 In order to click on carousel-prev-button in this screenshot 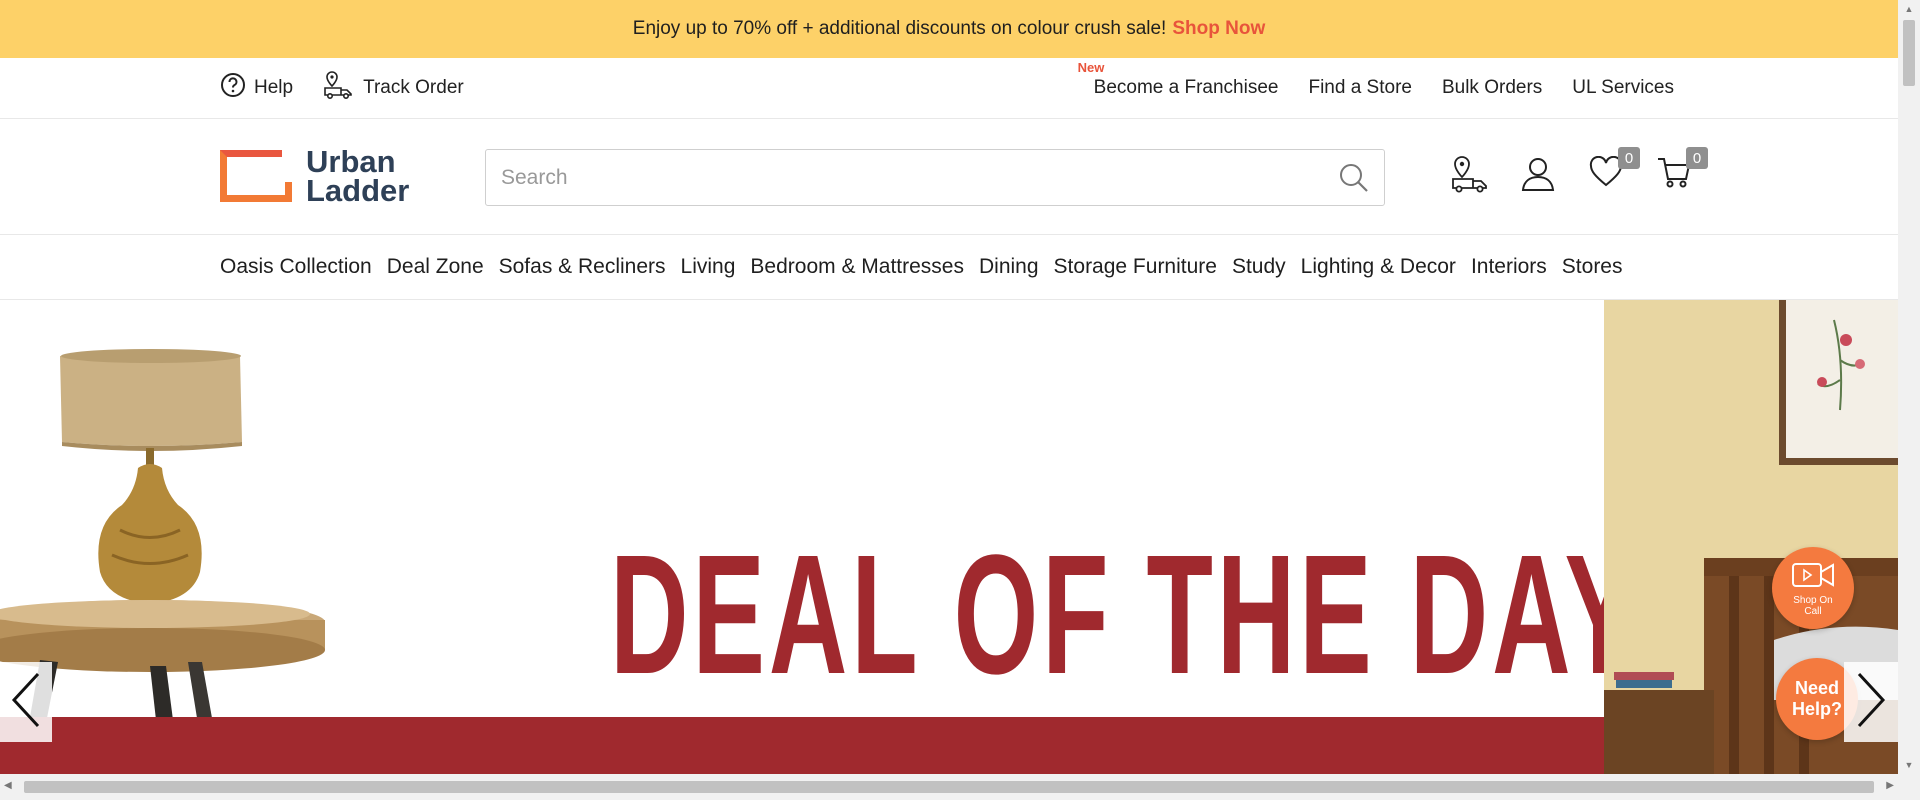, I will do `click(26, 702)`.